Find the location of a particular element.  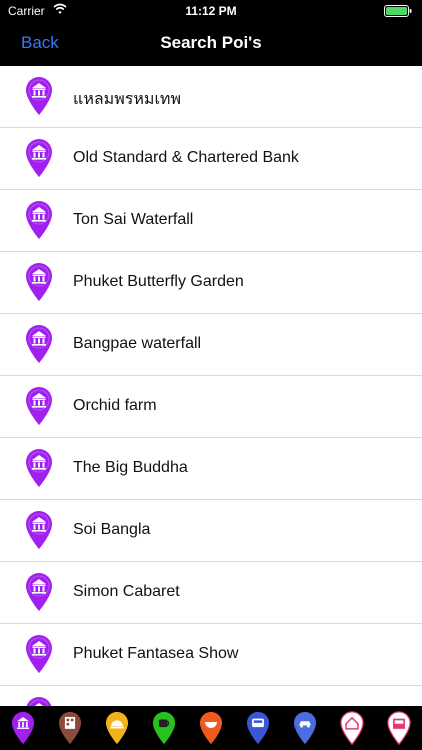

status-bar: Carrier 11:12 PM is located at coordinates (211, 11).